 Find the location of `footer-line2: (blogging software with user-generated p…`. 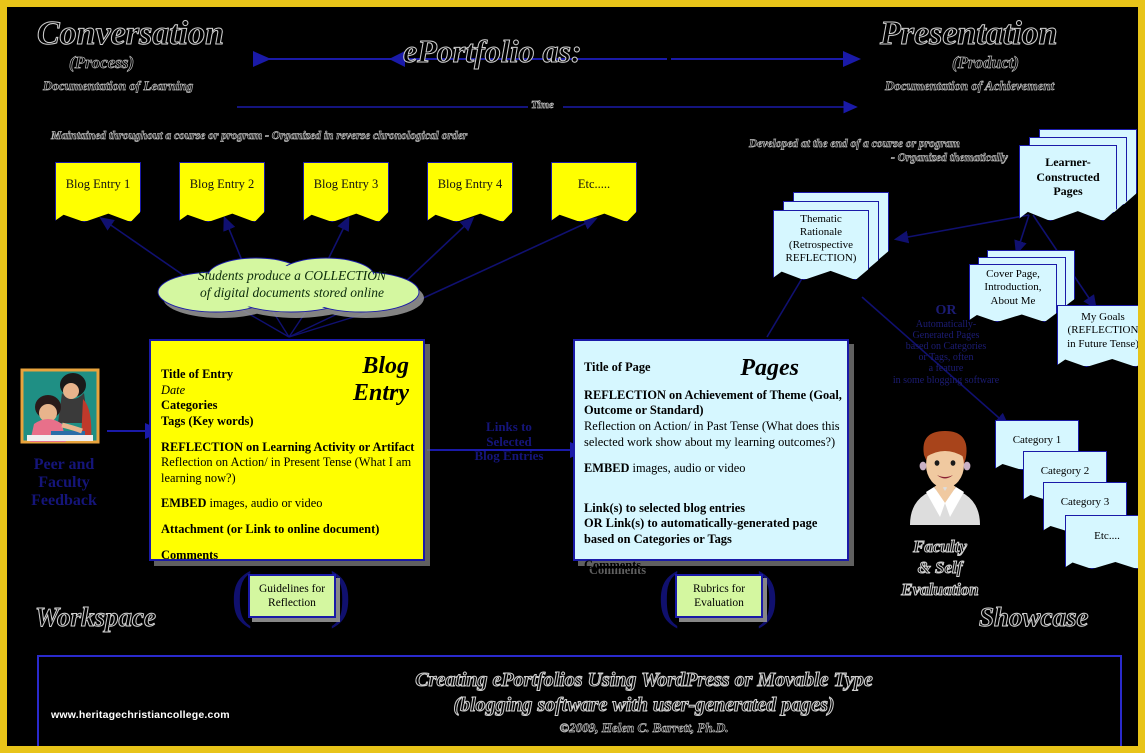

footer-line2: (blogging software with user-generated p… is located at coordinates (644, 705).